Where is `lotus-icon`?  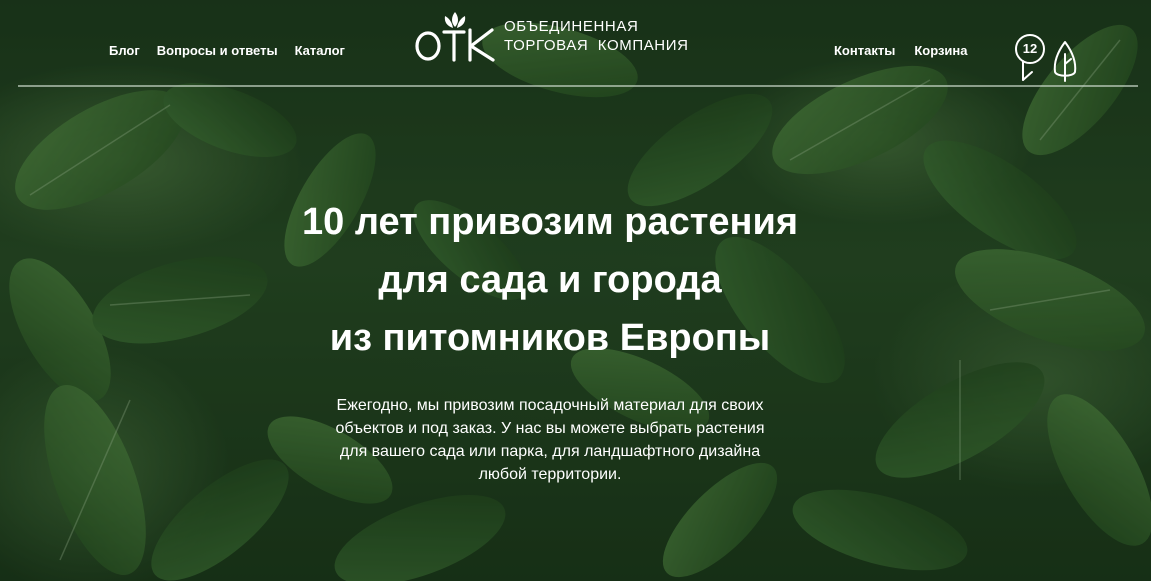 lotus-icon is located at coordinates (455, 37).